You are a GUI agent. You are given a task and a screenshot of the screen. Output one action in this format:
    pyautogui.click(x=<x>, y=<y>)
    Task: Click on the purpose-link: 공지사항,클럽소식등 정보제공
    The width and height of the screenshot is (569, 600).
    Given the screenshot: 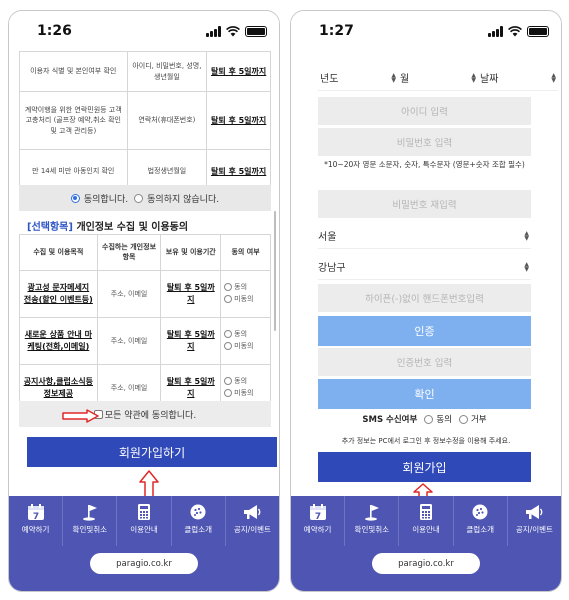 What is the action you would take?
    pyautogui.click(x=58, y=387)
    